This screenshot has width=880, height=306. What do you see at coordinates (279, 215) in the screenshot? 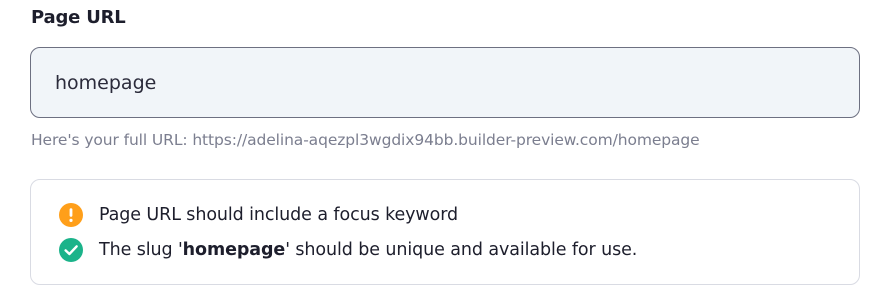
I see `check-focus-keyword-text: Page URL should include a focus keyword` at bounding box center [279, 215].